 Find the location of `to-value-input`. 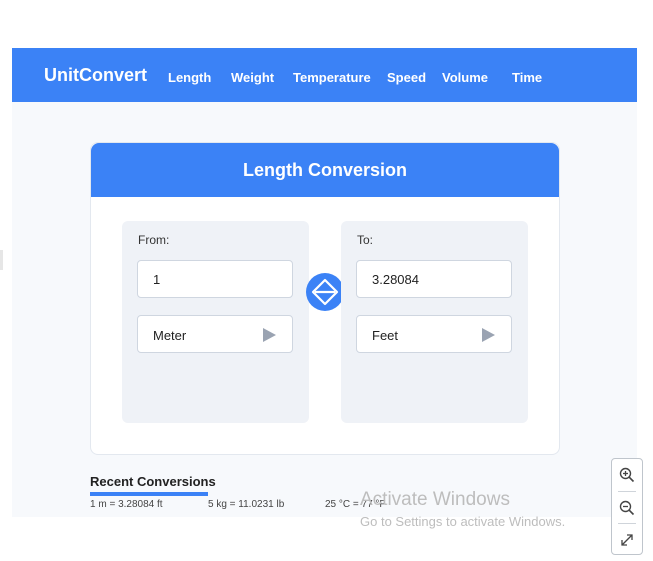

to-value-input is located at coordinates (424, 279).